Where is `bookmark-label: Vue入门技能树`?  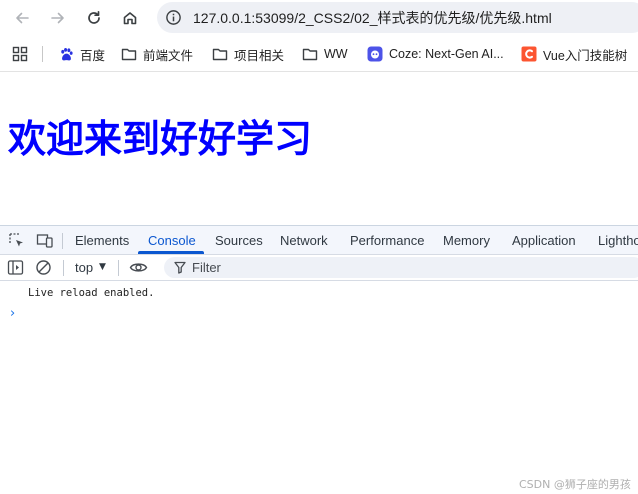 bookmark-label: Vue入门技能树 is located at coordinates (585, 55).